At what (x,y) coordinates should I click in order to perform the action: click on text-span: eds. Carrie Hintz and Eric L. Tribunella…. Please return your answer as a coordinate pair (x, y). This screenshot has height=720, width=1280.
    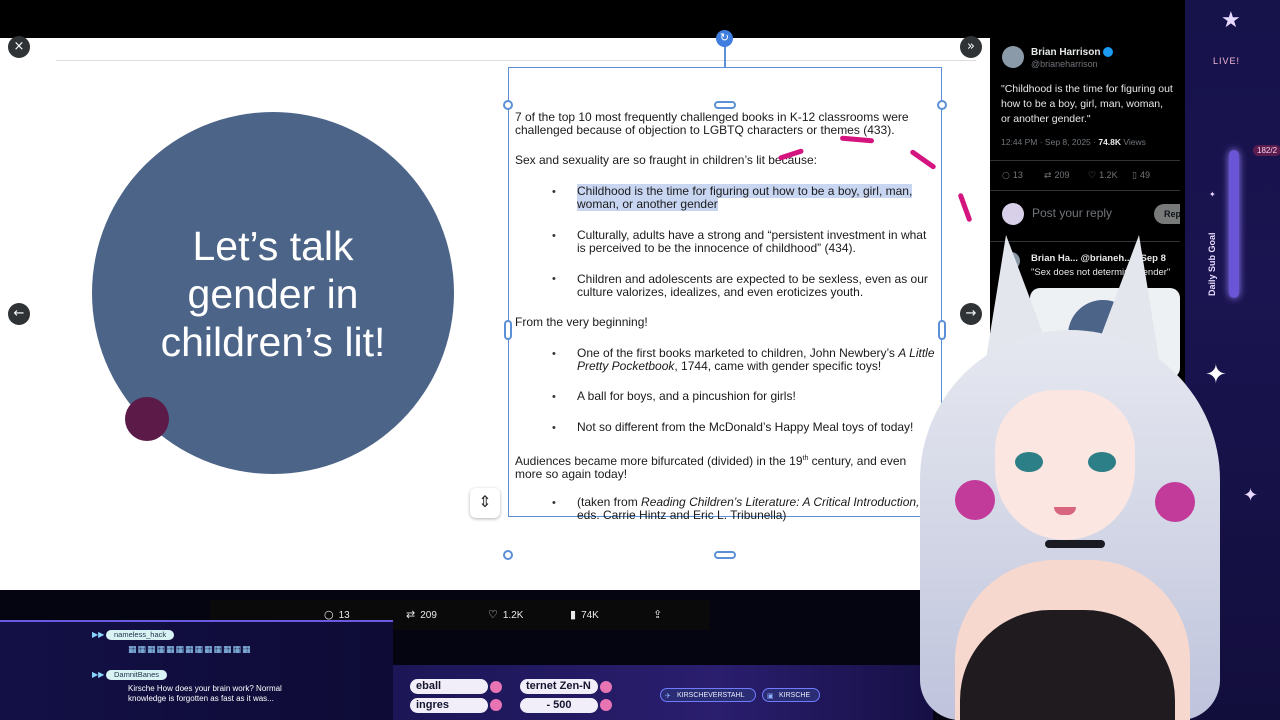
    Looking at the image, I should click on (682, 515).